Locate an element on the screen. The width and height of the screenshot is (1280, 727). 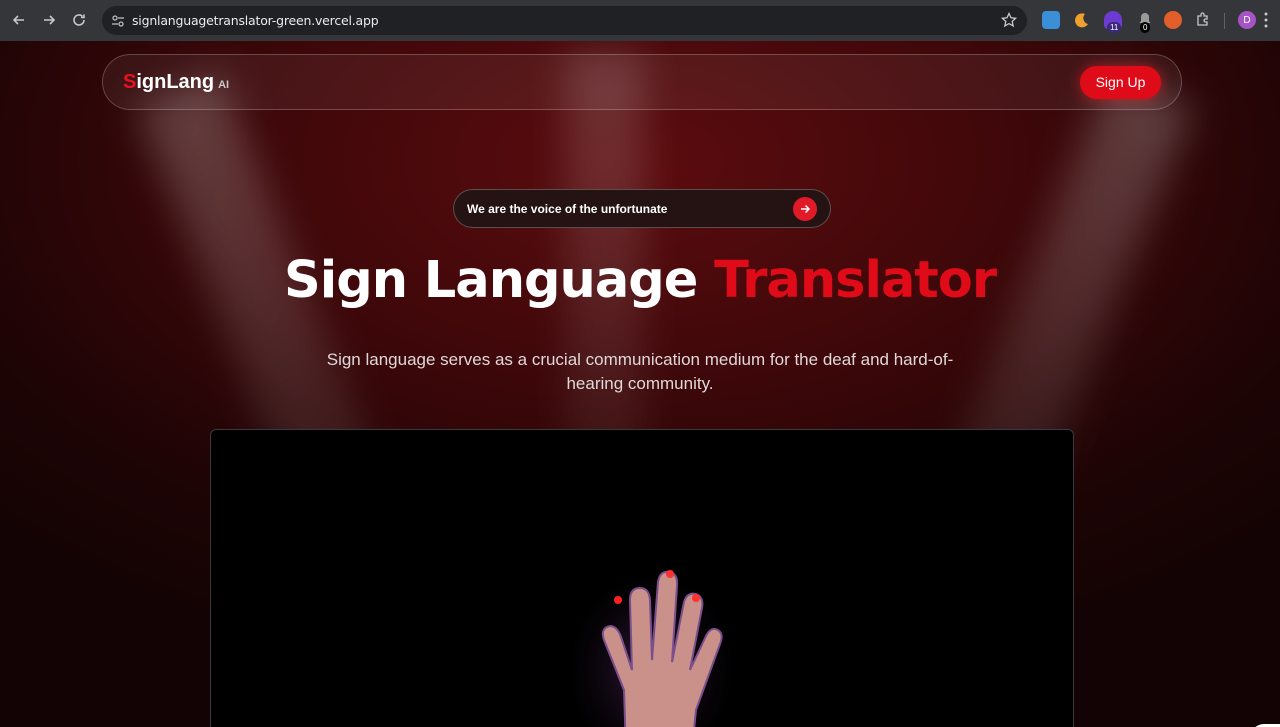
reload-icon is located at coordinates (79, 20).